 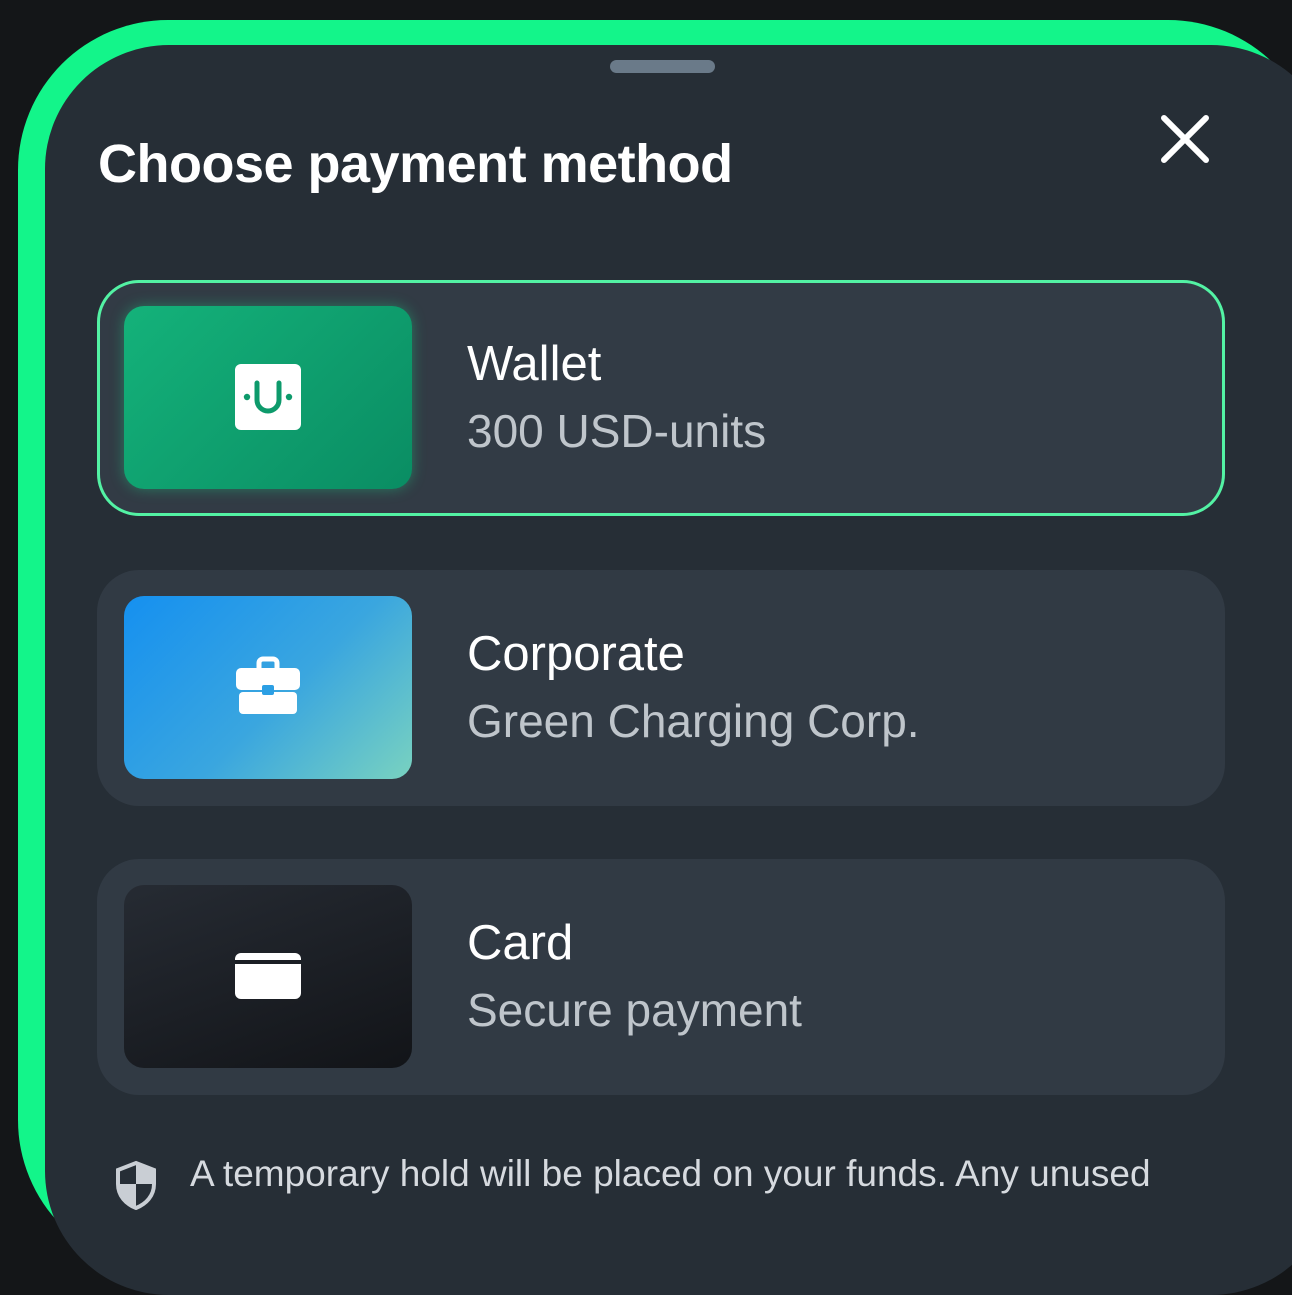 What do you see at coordinates (693, 721) in the screenshot?
I see `option-sublabel: Green Charging Corp.` at bounding box center [693, 721].